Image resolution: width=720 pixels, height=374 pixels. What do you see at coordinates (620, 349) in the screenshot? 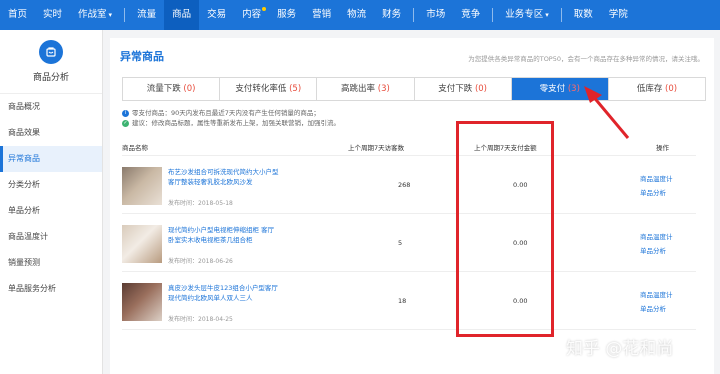
I see `watermark: 知乎 @花和尚` at bounding box center [620, 349].